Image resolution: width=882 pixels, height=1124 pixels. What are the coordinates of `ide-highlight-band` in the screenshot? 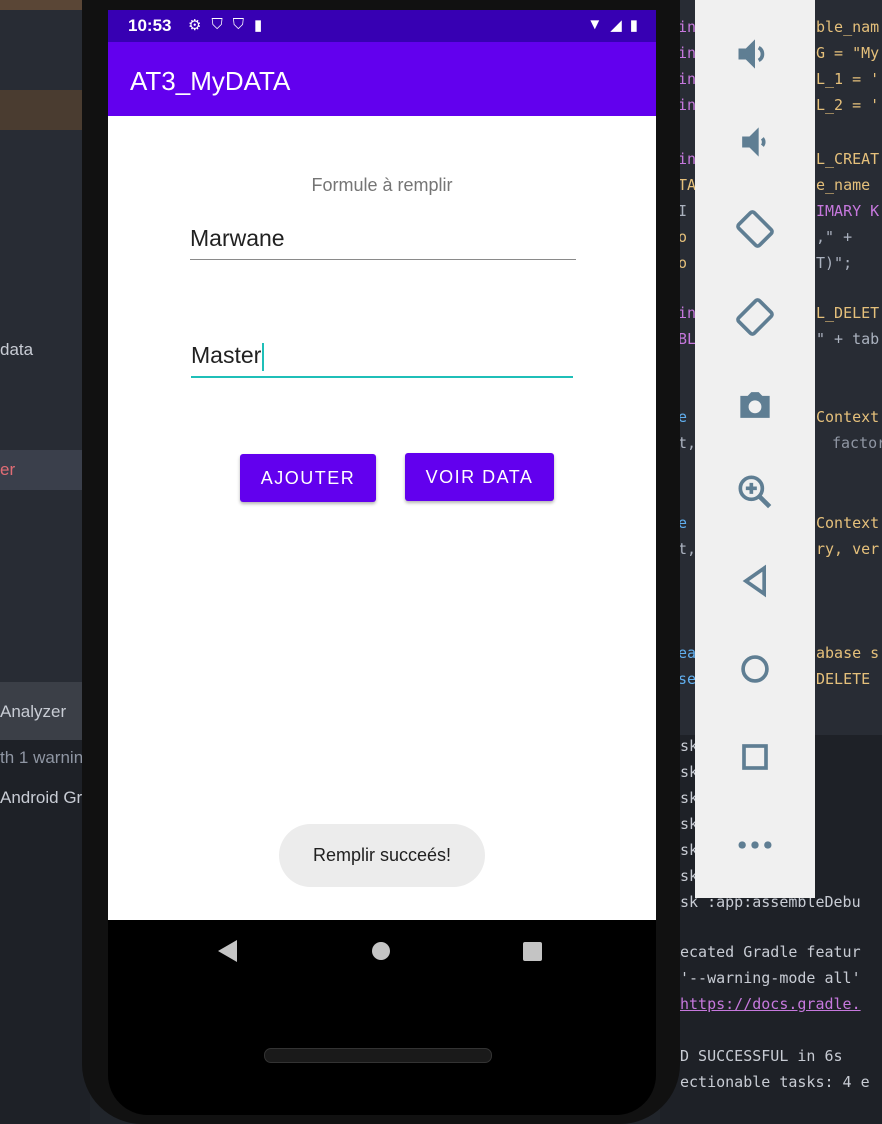 It's located at (45, 110).